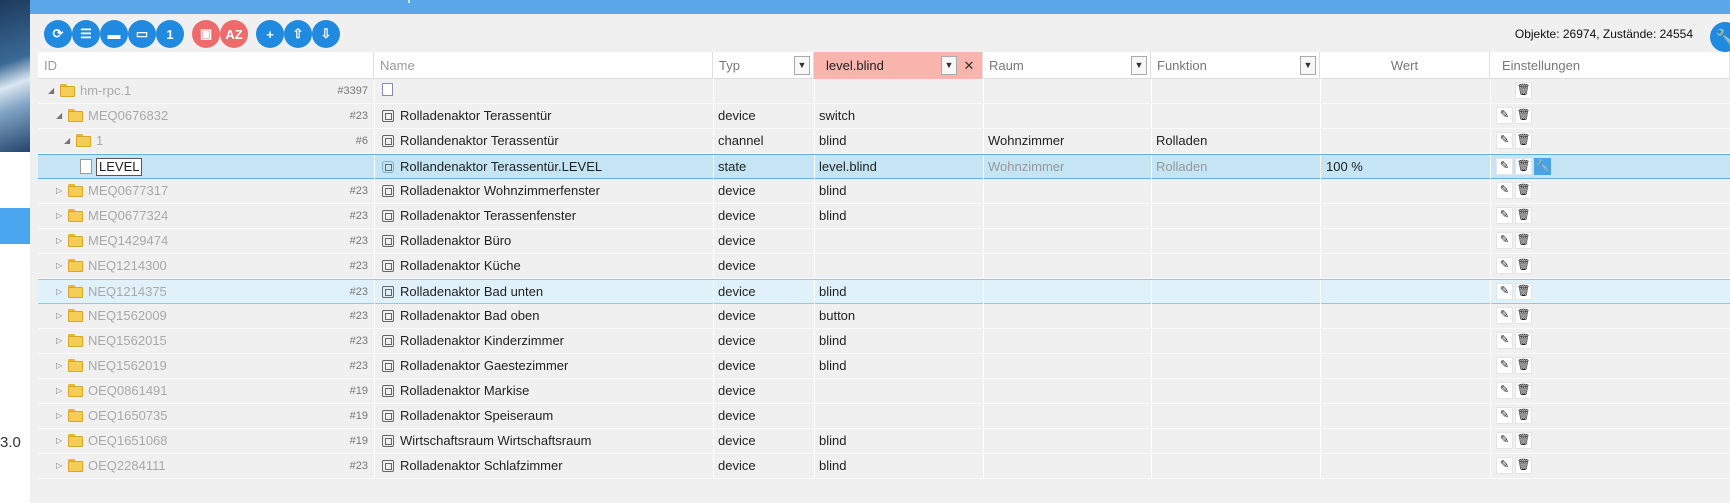 The height and width of the screenshot is (503, 1730). What do you see at coordinates (142, 34) in the screenshot?
I see `folder-open-button: ▭` at bounding box center [142, 34].